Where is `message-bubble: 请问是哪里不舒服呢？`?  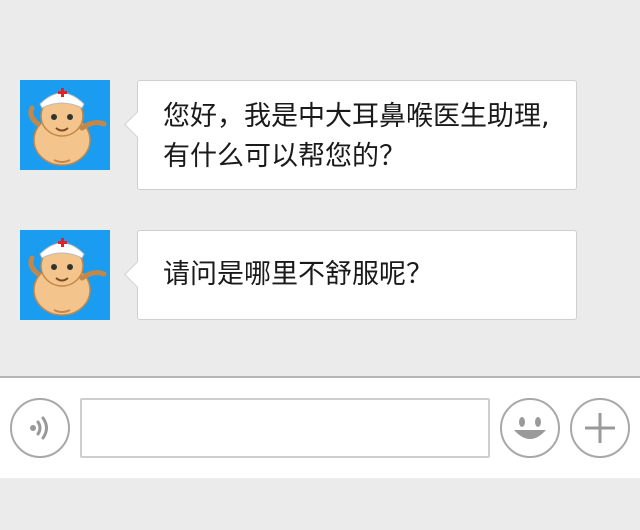 message-bubble: 请问是哪里不舒服呢？ is located at coordinates (357, 275).